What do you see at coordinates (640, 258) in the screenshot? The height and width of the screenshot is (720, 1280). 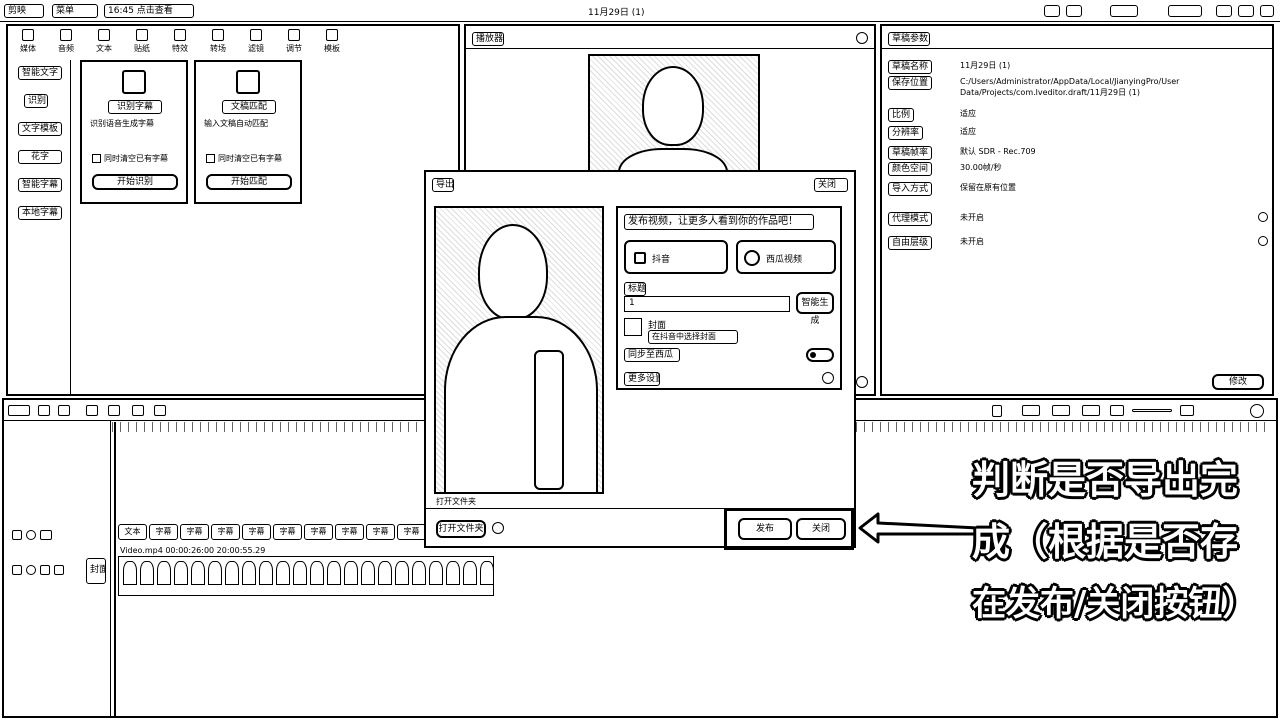 I see `douyin-icon` at bounding box center [640, 258].